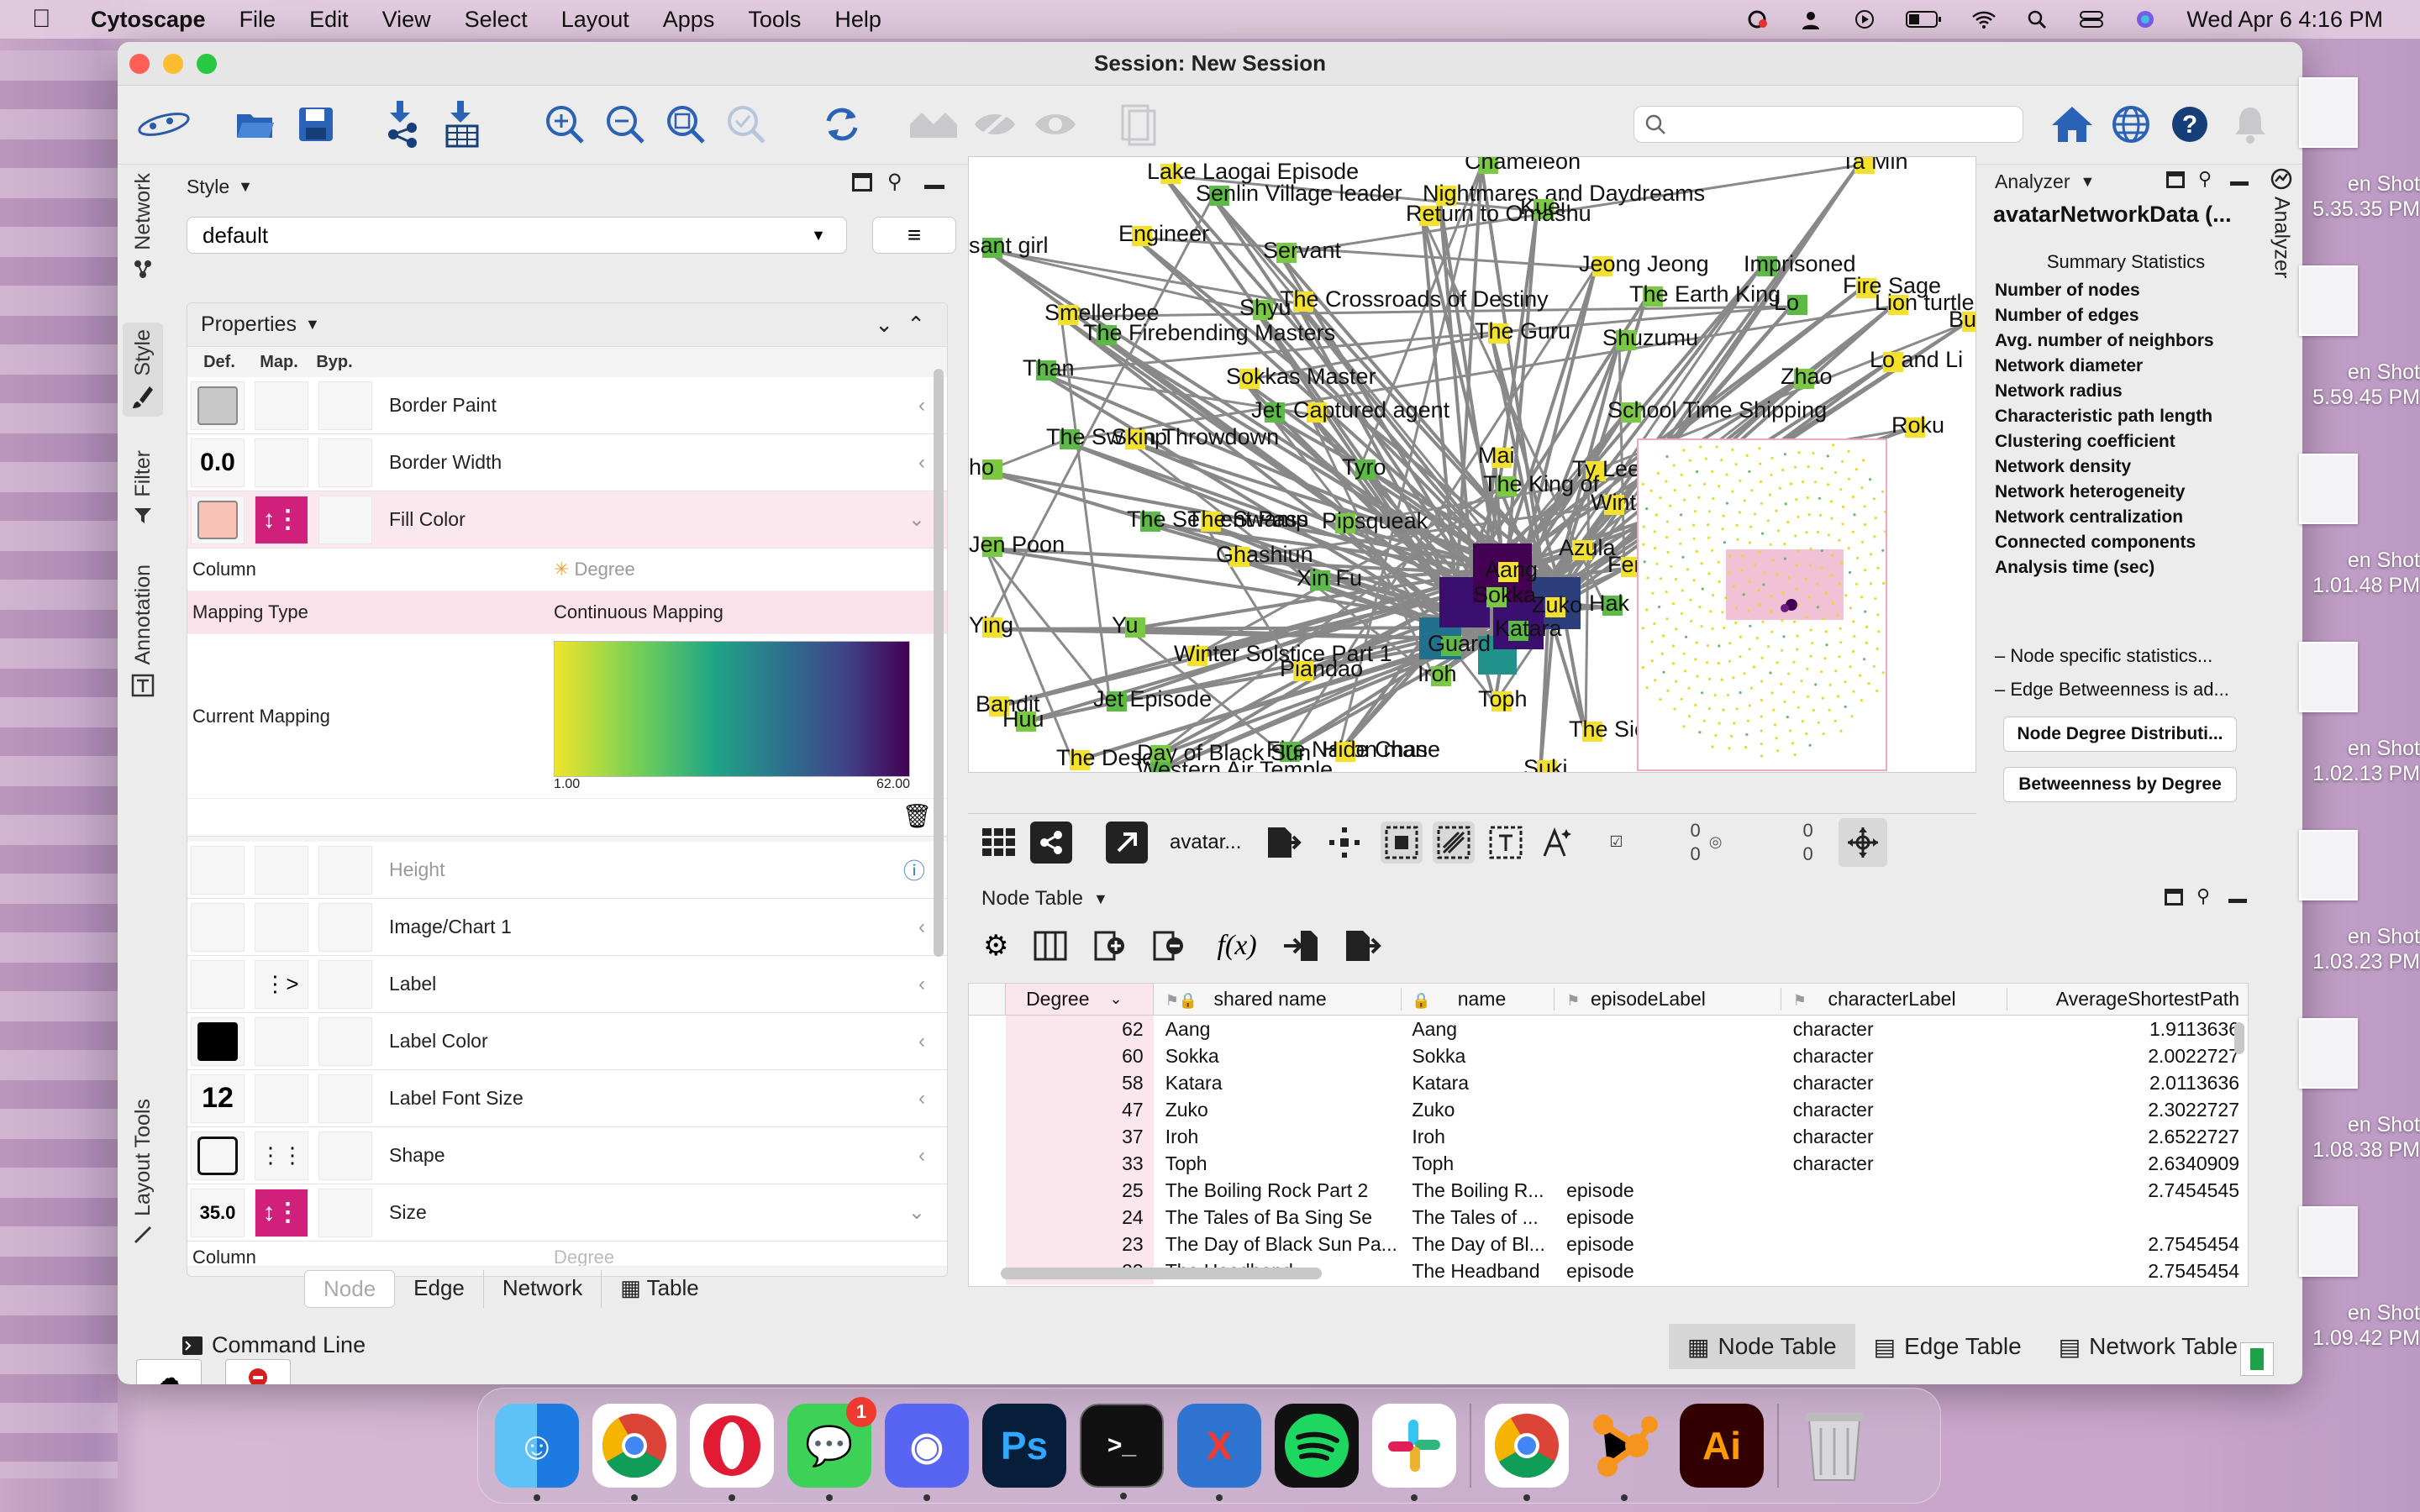 The height and width of the screenshot is (1512, 2420). Describe the element at coordinates (567, 462) in the screenshot. I see `property-row-border-width: 0.0 Border Width ‹` at that location.